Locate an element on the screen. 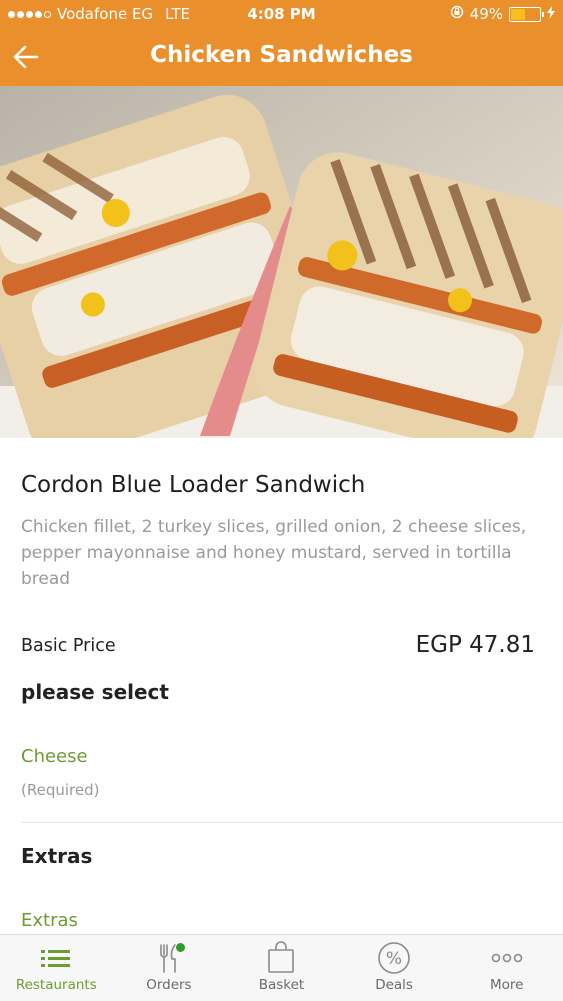 The width and height of the screenshot is (563, 1001). tab-bar: Restaurants Orders Basket % Deals More is located at coordinates (281, 967).